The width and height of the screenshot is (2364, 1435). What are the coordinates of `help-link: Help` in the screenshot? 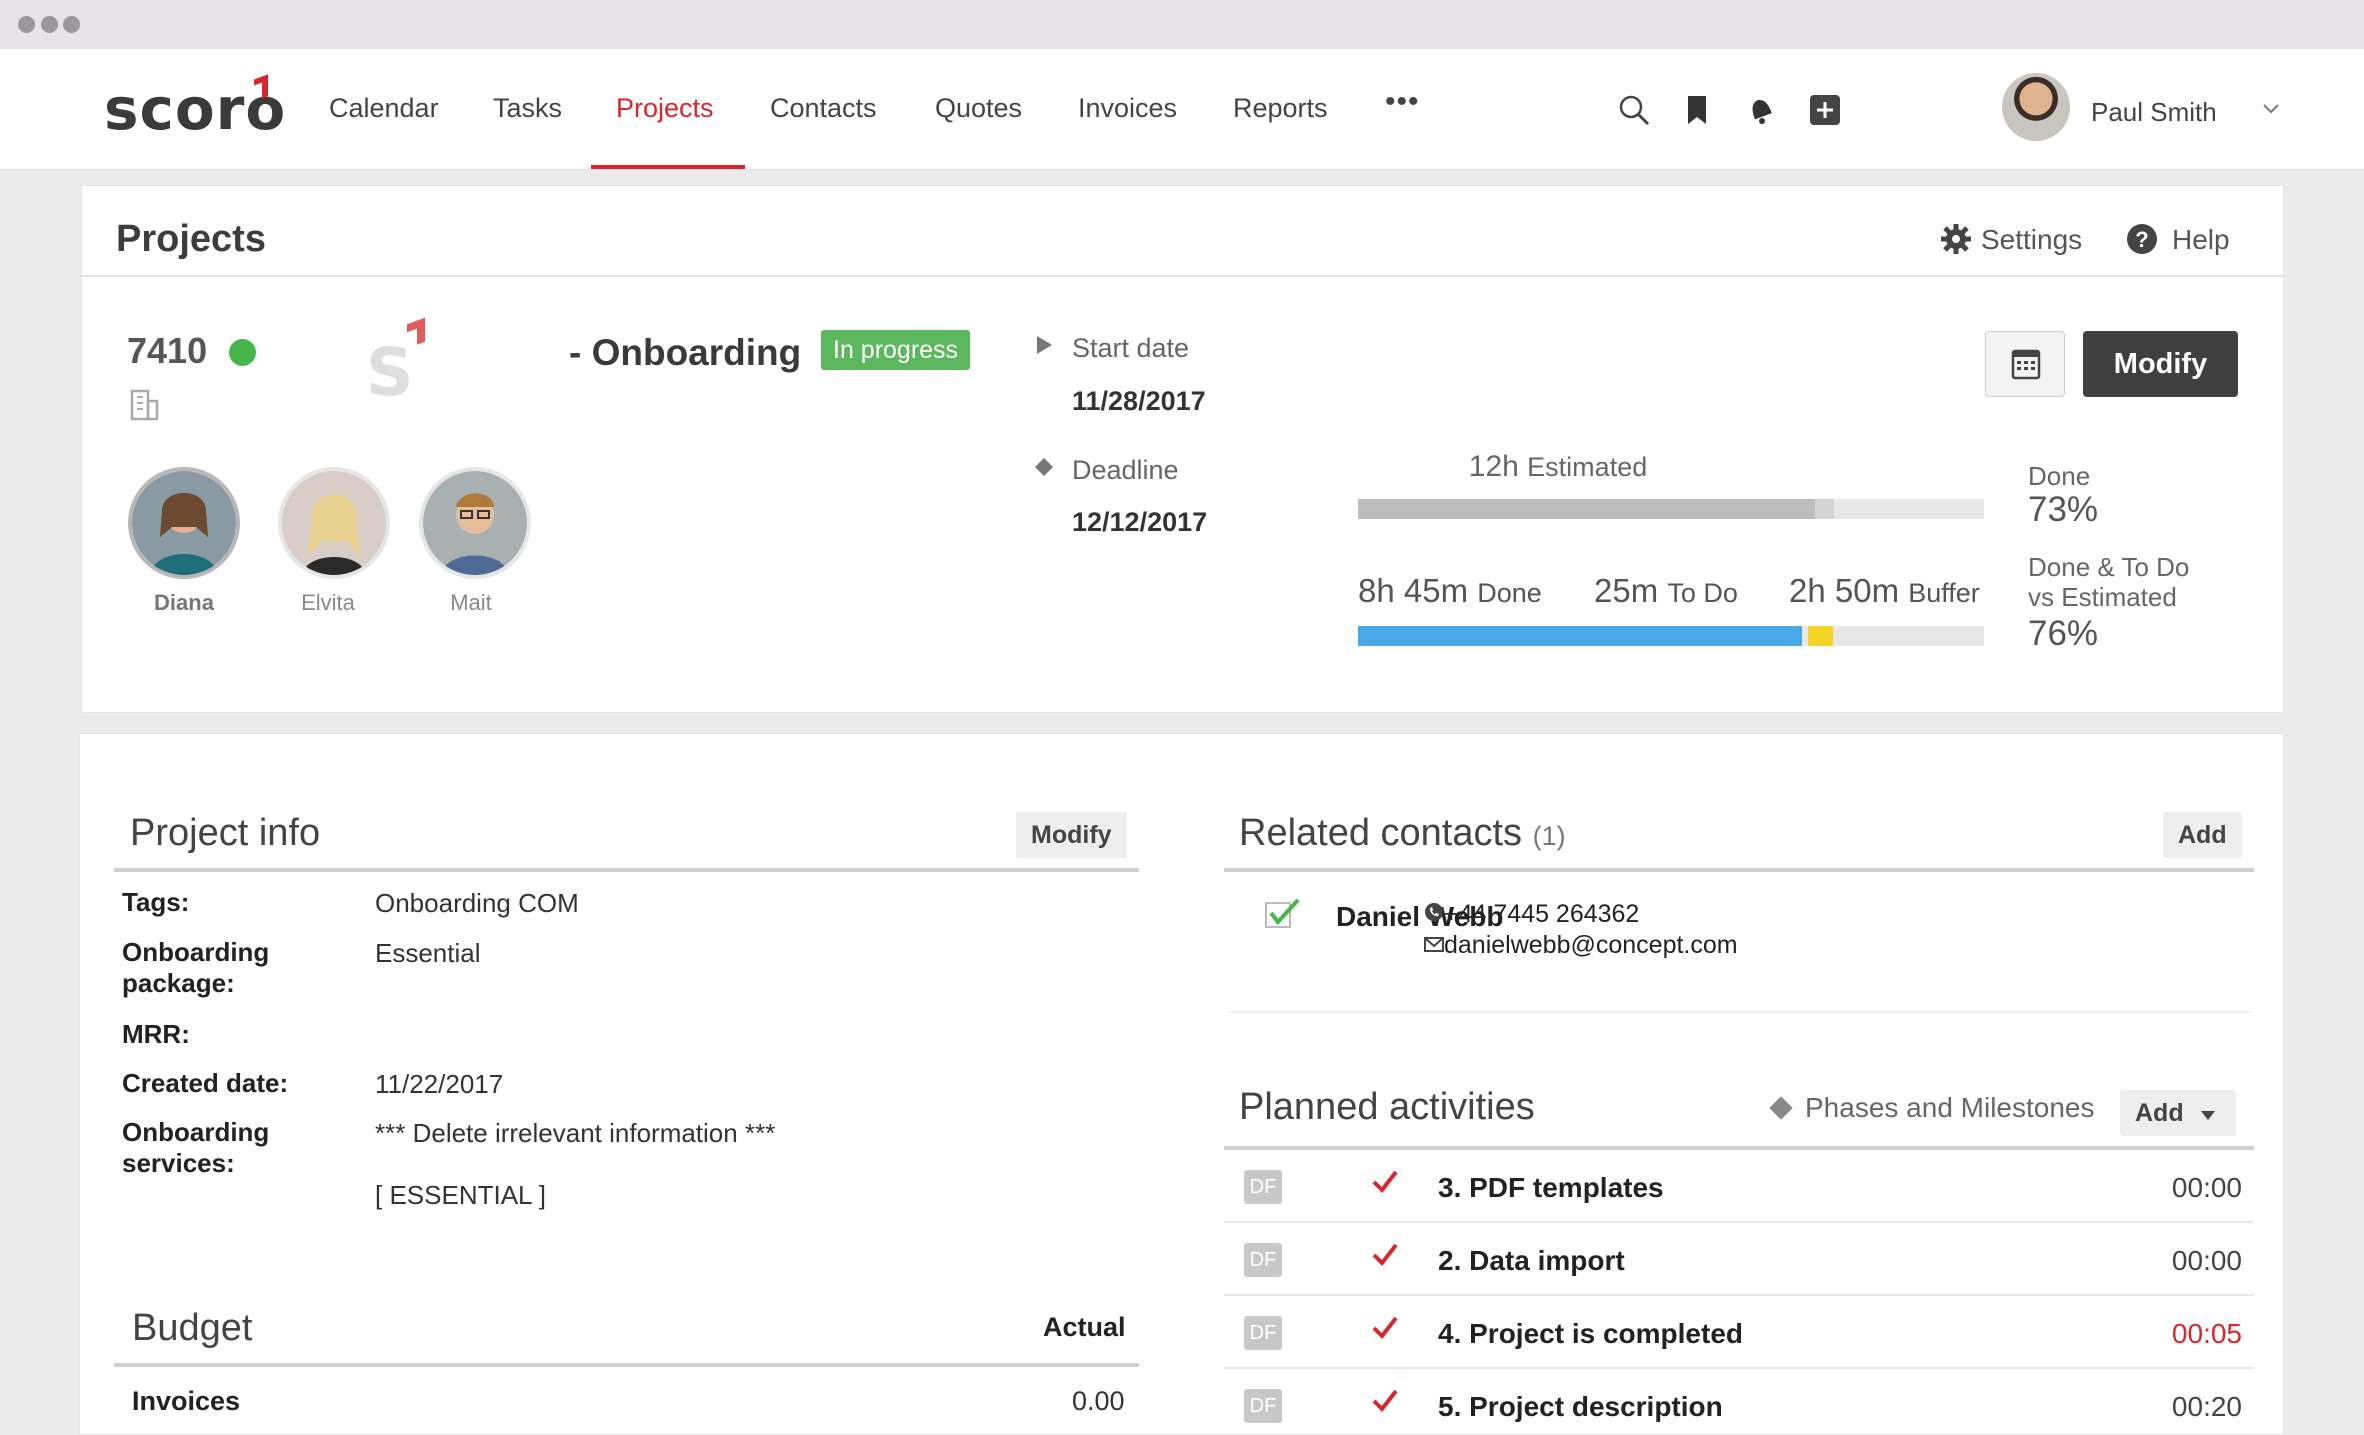 It's located at (2201, 240).